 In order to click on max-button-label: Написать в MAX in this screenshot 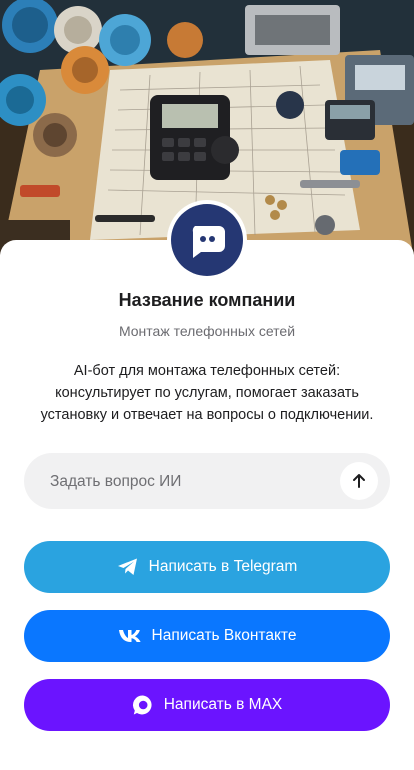, I will do `click(223, 704)`.